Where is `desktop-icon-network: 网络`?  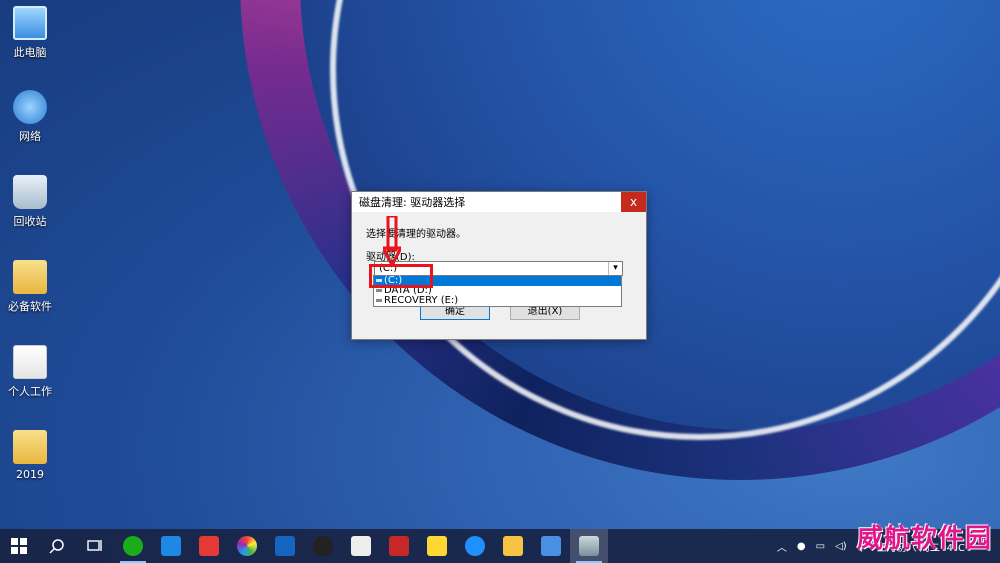 desktop-icon-network: 网络 is located at coordinates (30, 117).